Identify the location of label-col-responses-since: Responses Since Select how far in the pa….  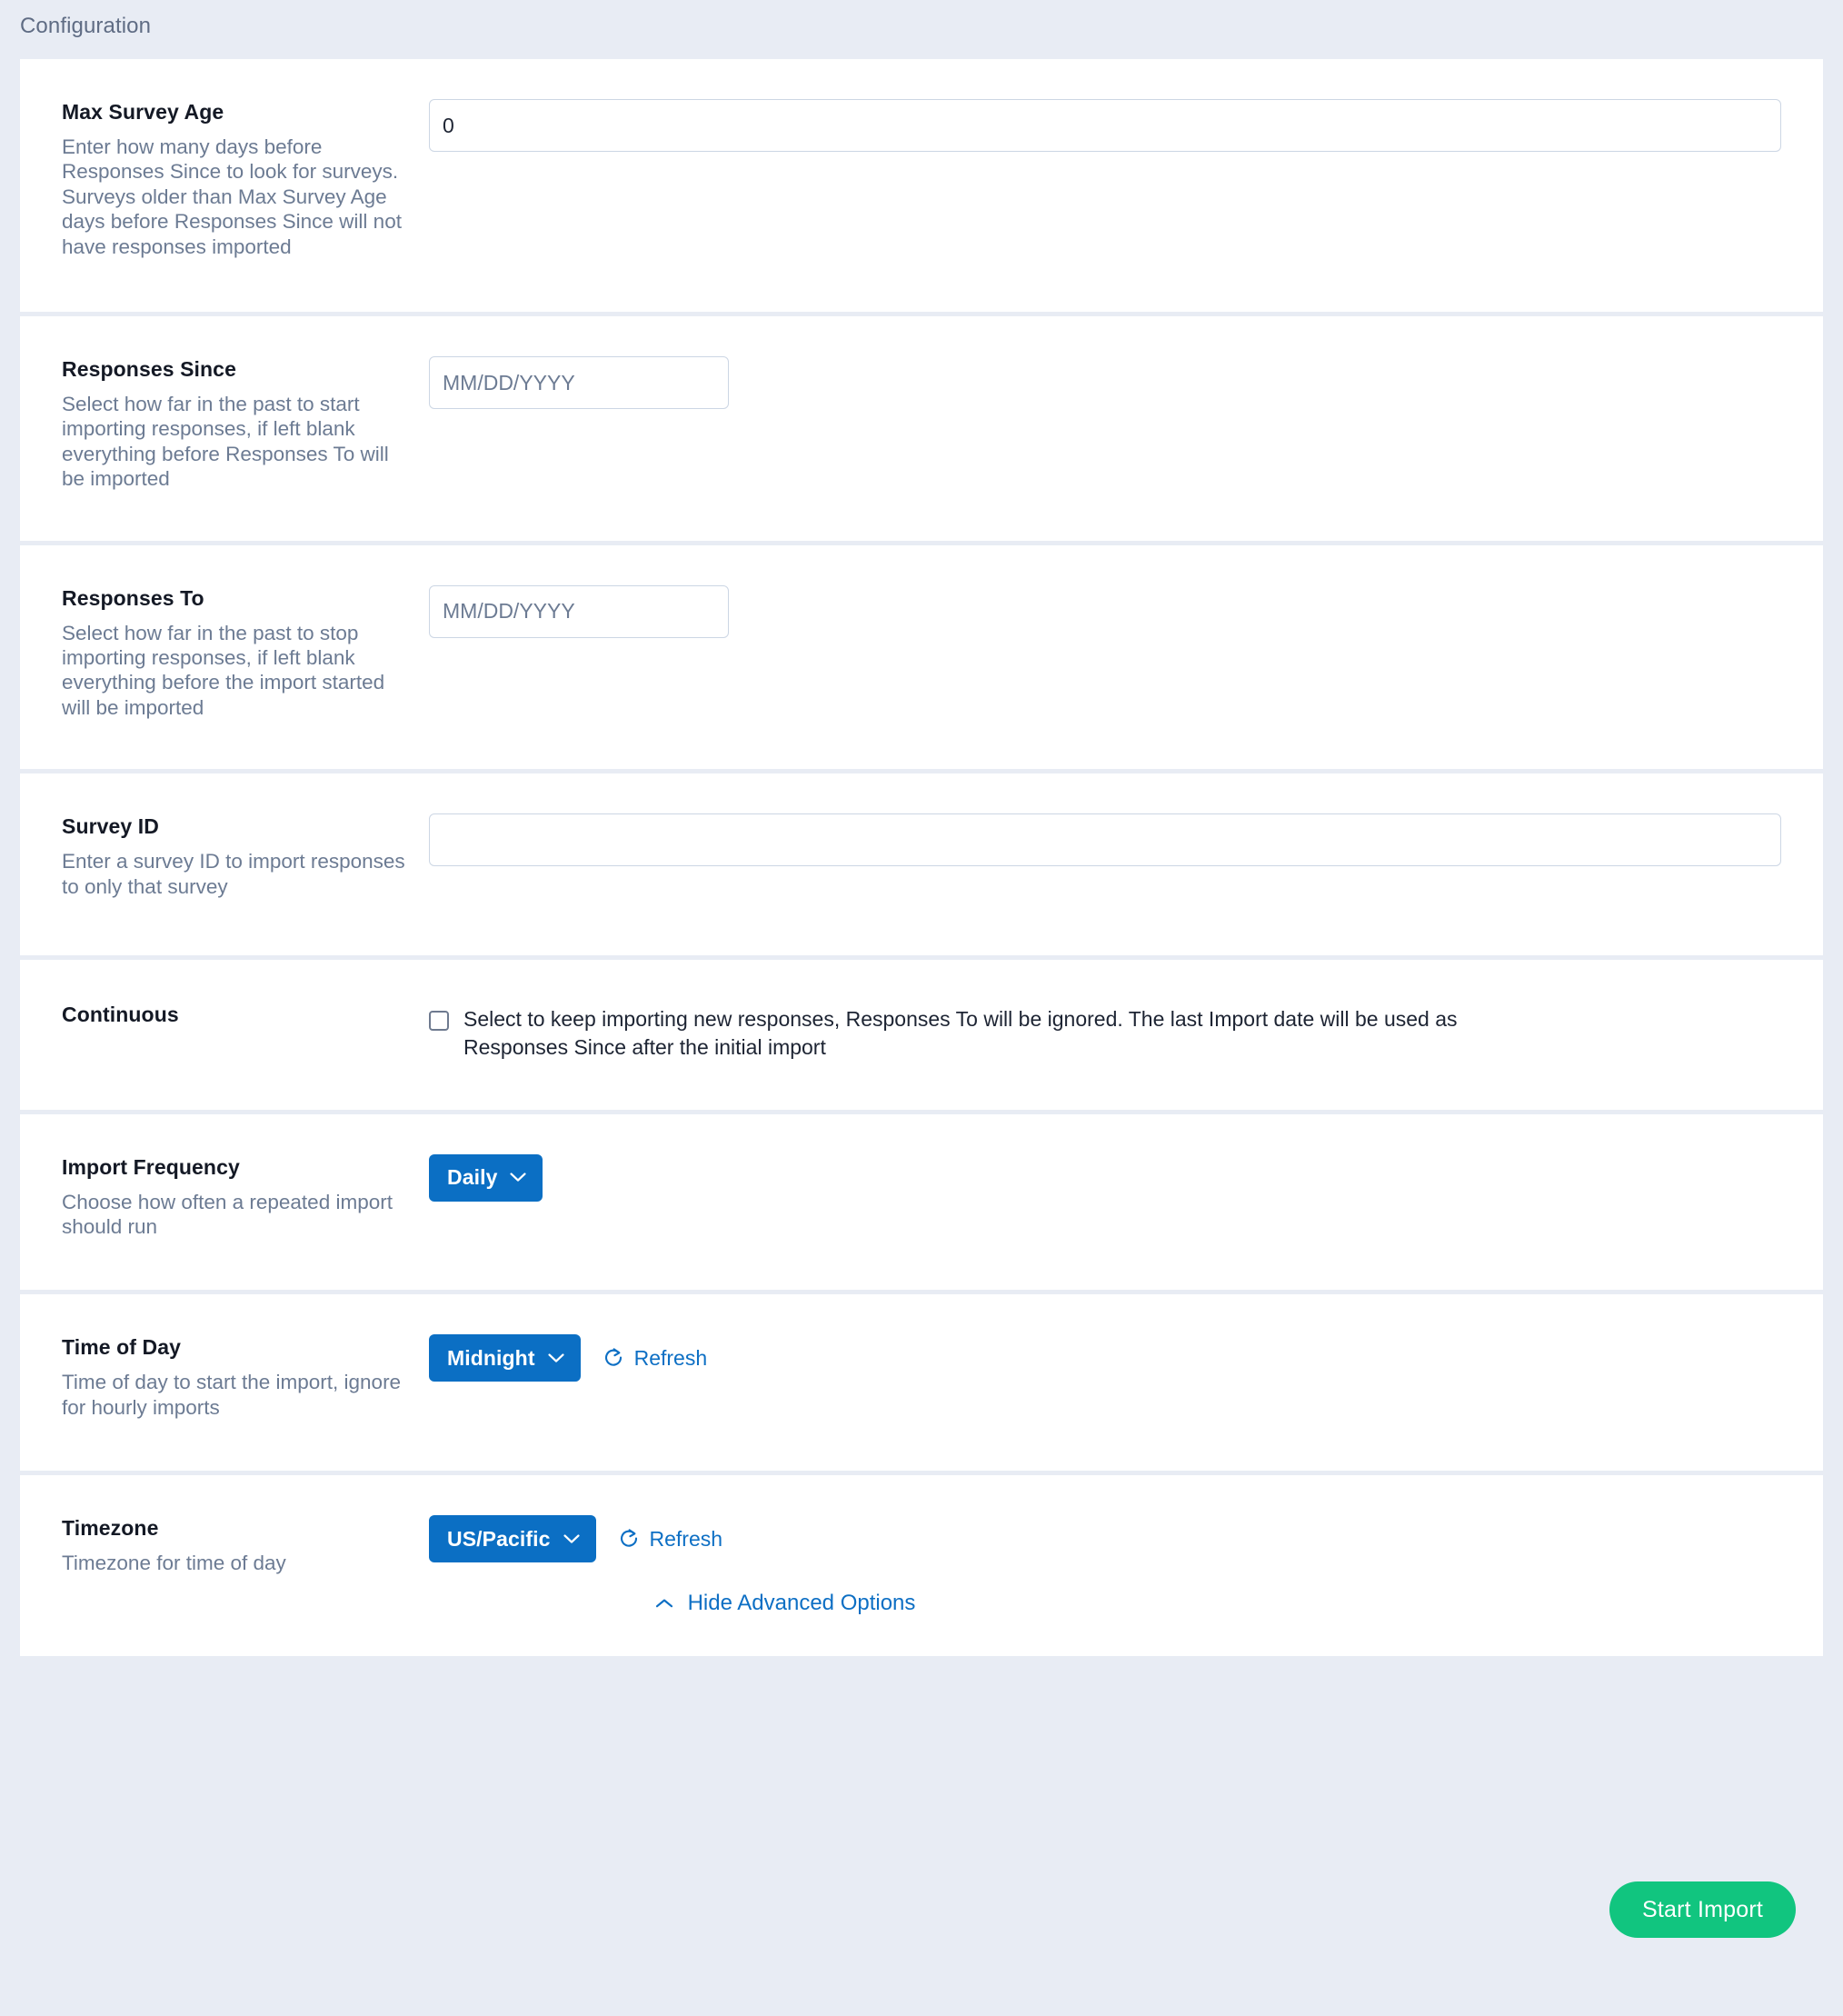
(225, 424).